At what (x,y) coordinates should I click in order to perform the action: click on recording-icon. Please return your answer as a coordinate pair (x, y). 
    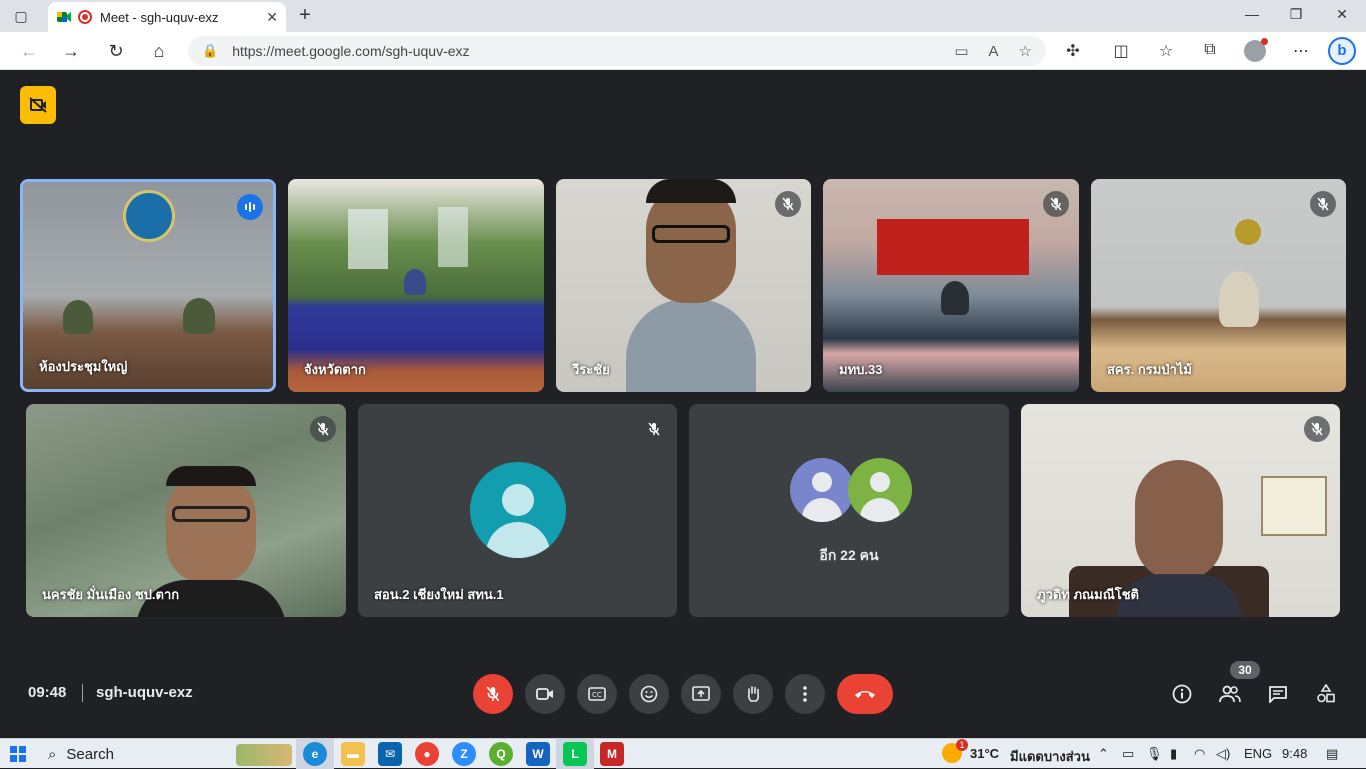
    Looking at the image, I should click on (85, 17).